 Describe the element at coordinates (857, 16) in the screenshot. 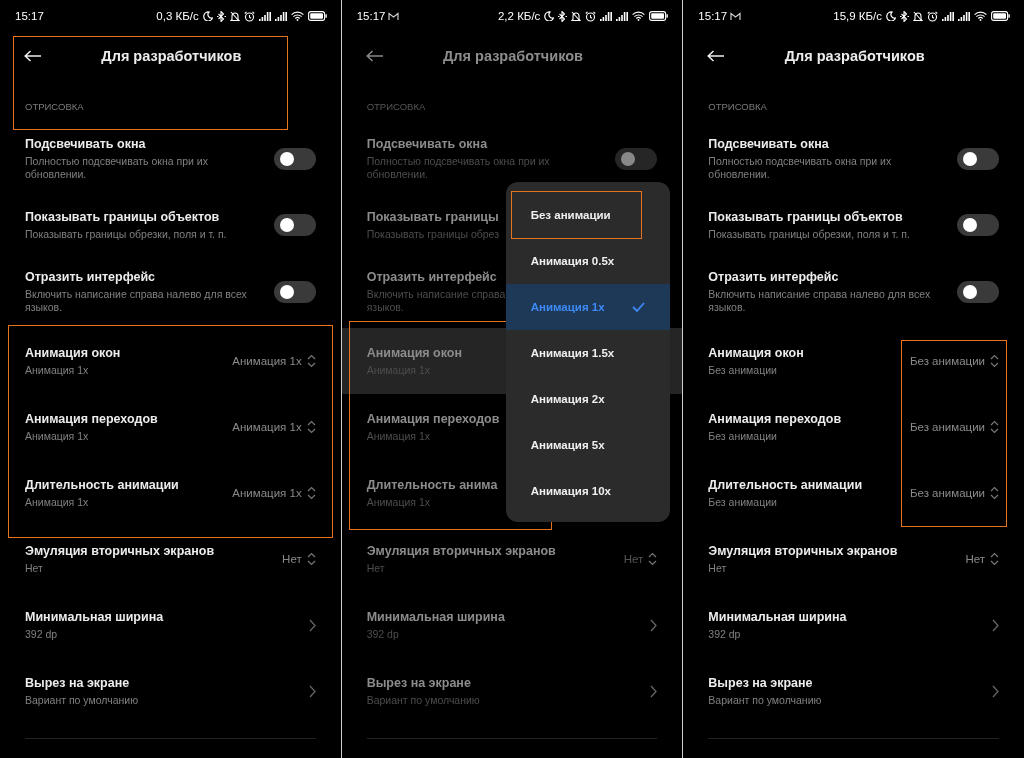

I see `network-speed: 15,9 КБ/с` at that location.